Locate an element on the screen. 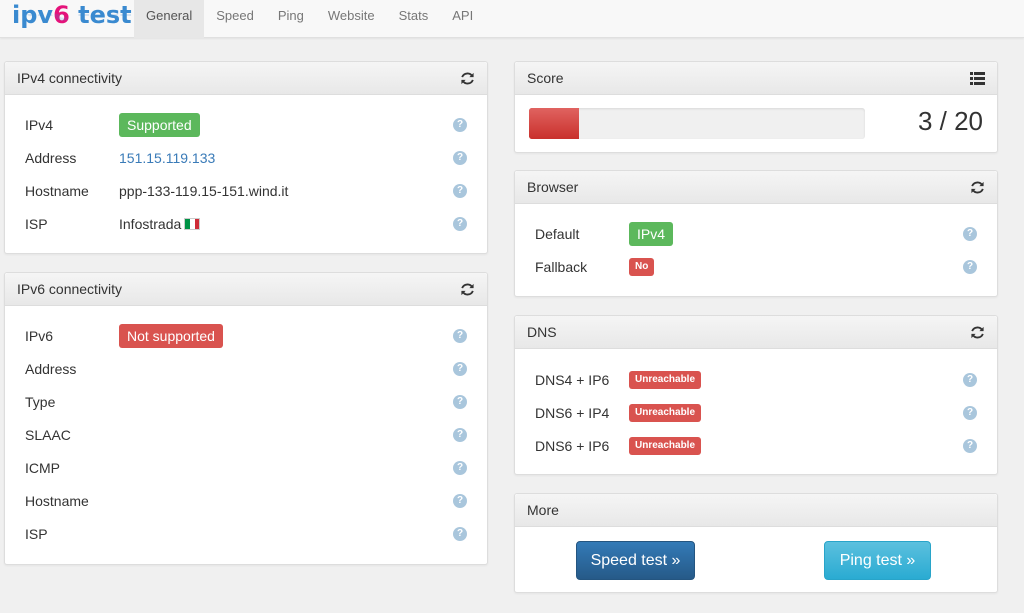 Image resolution: width=1024 pixels, height=613 pixels. ipv6-row-isp: ISP ? is located at coordinates (246, 534).